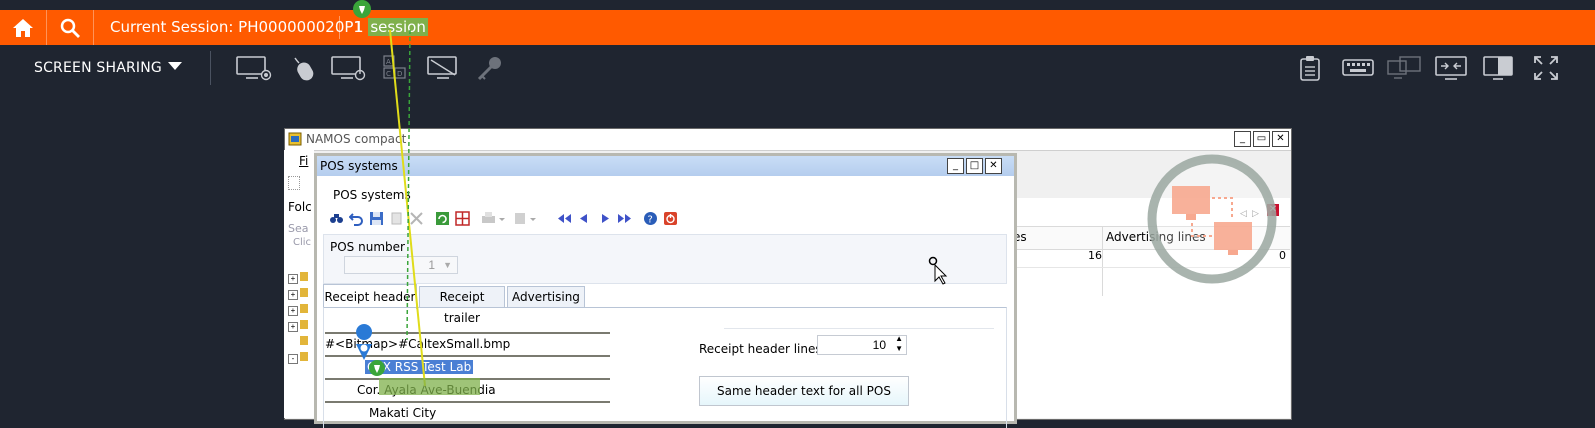 The width and height of the screenshot is (1595, 428). What do you see at coordinates (367, 247) in the screenshot?
I see `pos-number-label: POS number` at bounding box center [367, 247].